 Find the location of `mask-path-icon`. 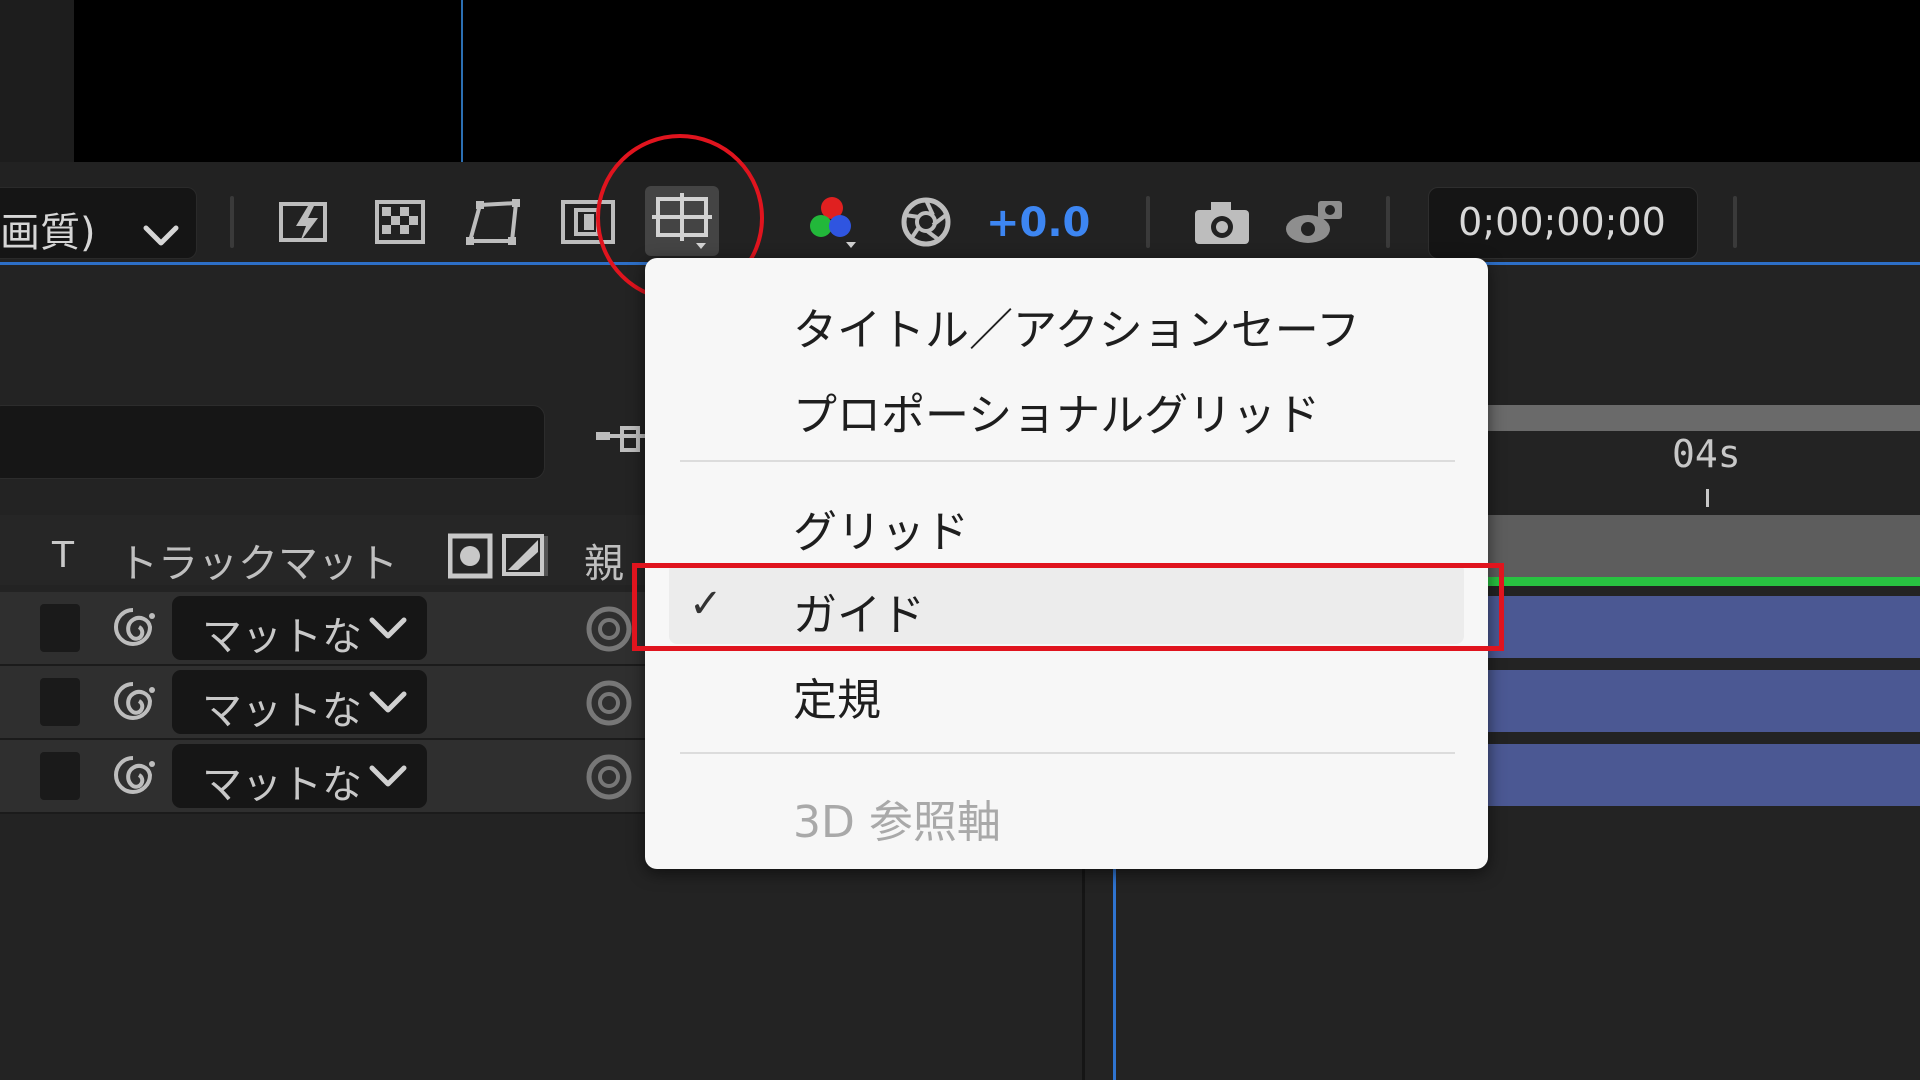

mask-path-icon is located at coordinates (493, 222).